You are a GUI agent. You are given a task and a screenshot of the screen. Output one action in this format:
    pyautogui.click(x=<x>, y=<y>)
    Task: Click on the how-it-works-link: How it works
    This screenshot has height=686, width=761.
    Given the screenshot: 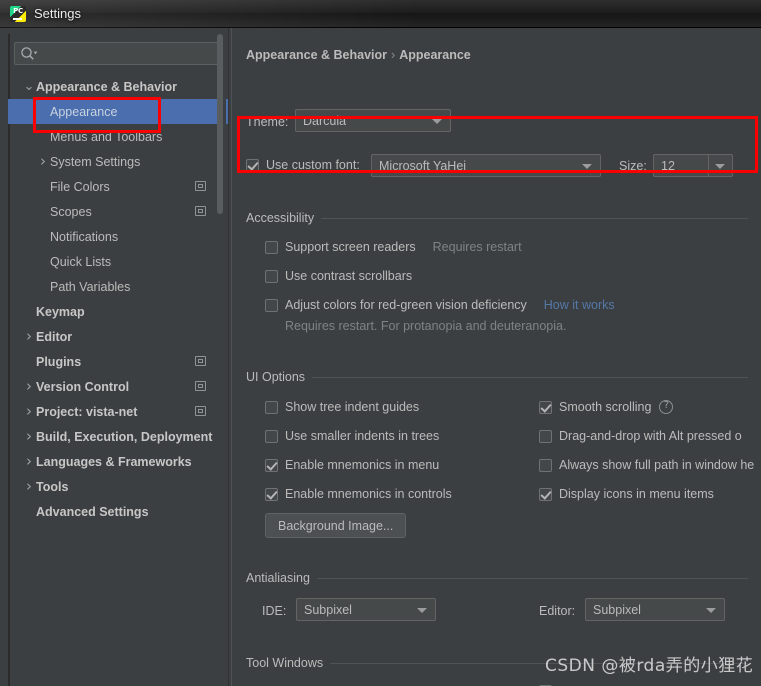 What is the action you would take?
    pyautogui.click(x=579, y=305)
    